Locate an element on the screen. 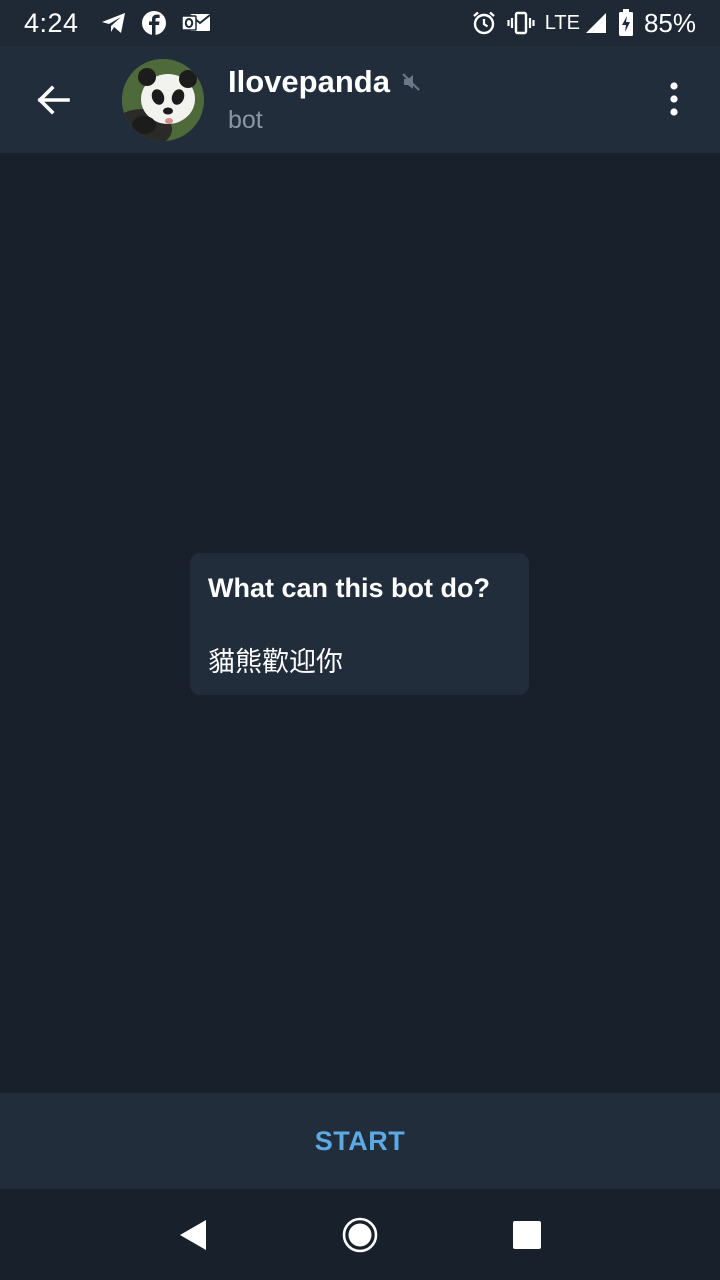 Image resolution: width=720 pixels, height=1280 pixels. status-bar-right: LTE 85% is located at coordinates (583, 23).